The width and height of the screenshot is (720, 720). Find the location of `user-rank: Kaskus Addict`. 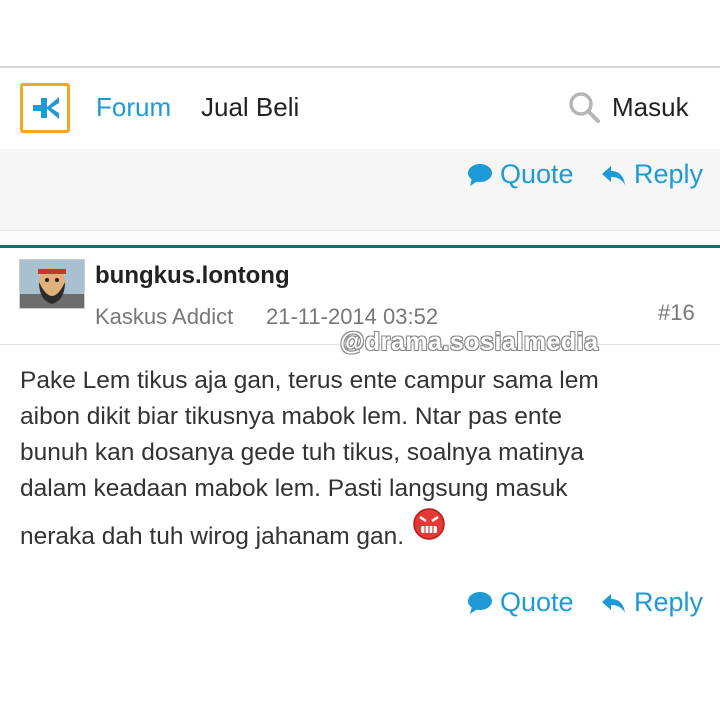

user-rank: Kaskus Addict is located at coordinates (164, 316).